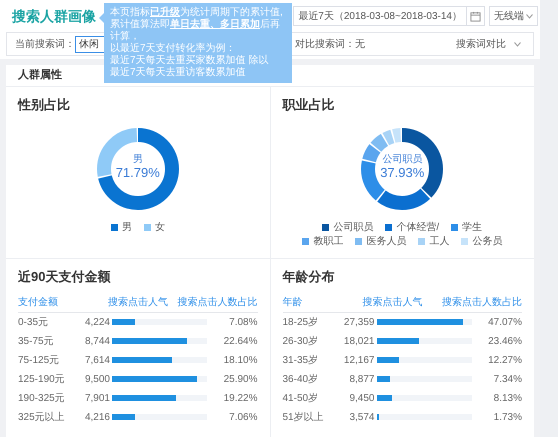  Describe the element at coordinates (195, 30) in the screenshot. I see `tooltip-text: 累计值算法即单日去重、多日累加后再计算，` at that location.